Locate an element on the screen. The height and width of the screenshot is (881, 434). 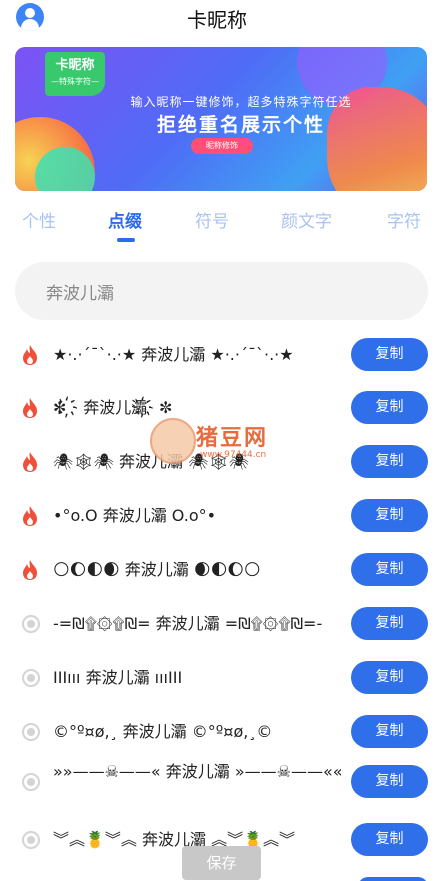
tab-dianzhui: 点缀 is located at coordinates (125, 219).